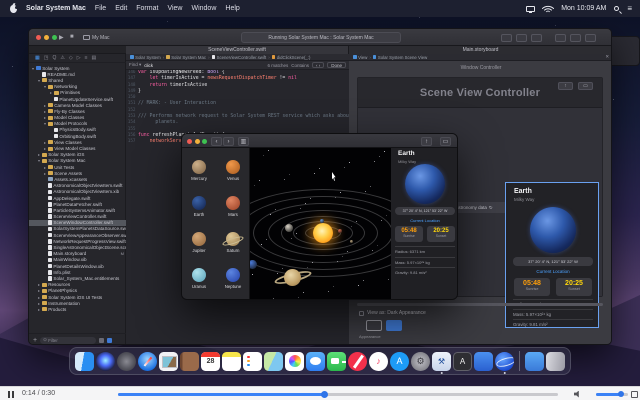 The image size is (640, 400). Describe the element at coordinates (233, 278) in the screenshot. I see `planet-item-neptune: Neptune` at that location.